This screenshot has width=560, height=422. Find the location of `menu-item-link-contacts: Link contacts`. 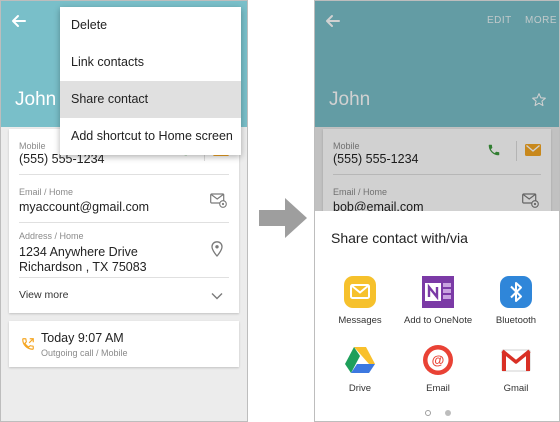

menu-item-link-contacts: Link contacts is located at coordinates (150, 62).